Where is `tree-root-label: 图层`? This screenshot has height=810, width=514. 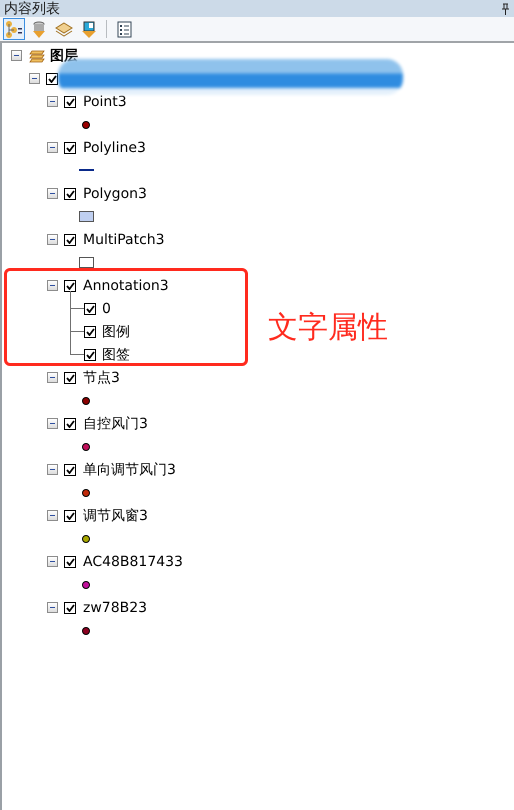 tree-root-label: 图层 is located at coordinates (64, 55).